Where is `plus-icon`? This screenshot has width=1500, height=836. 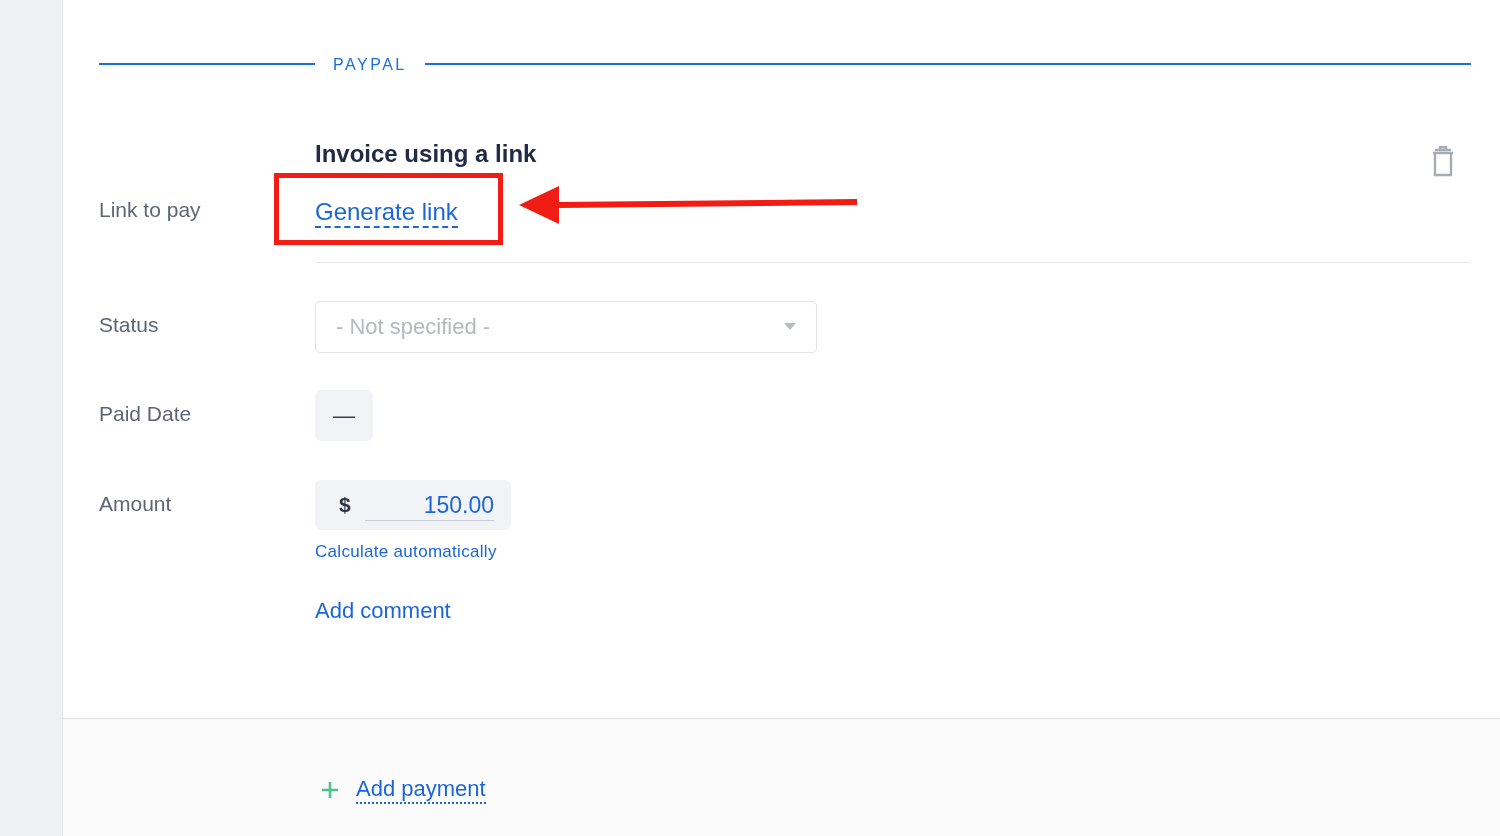
plus-icon is located at coordinates (330, 789).